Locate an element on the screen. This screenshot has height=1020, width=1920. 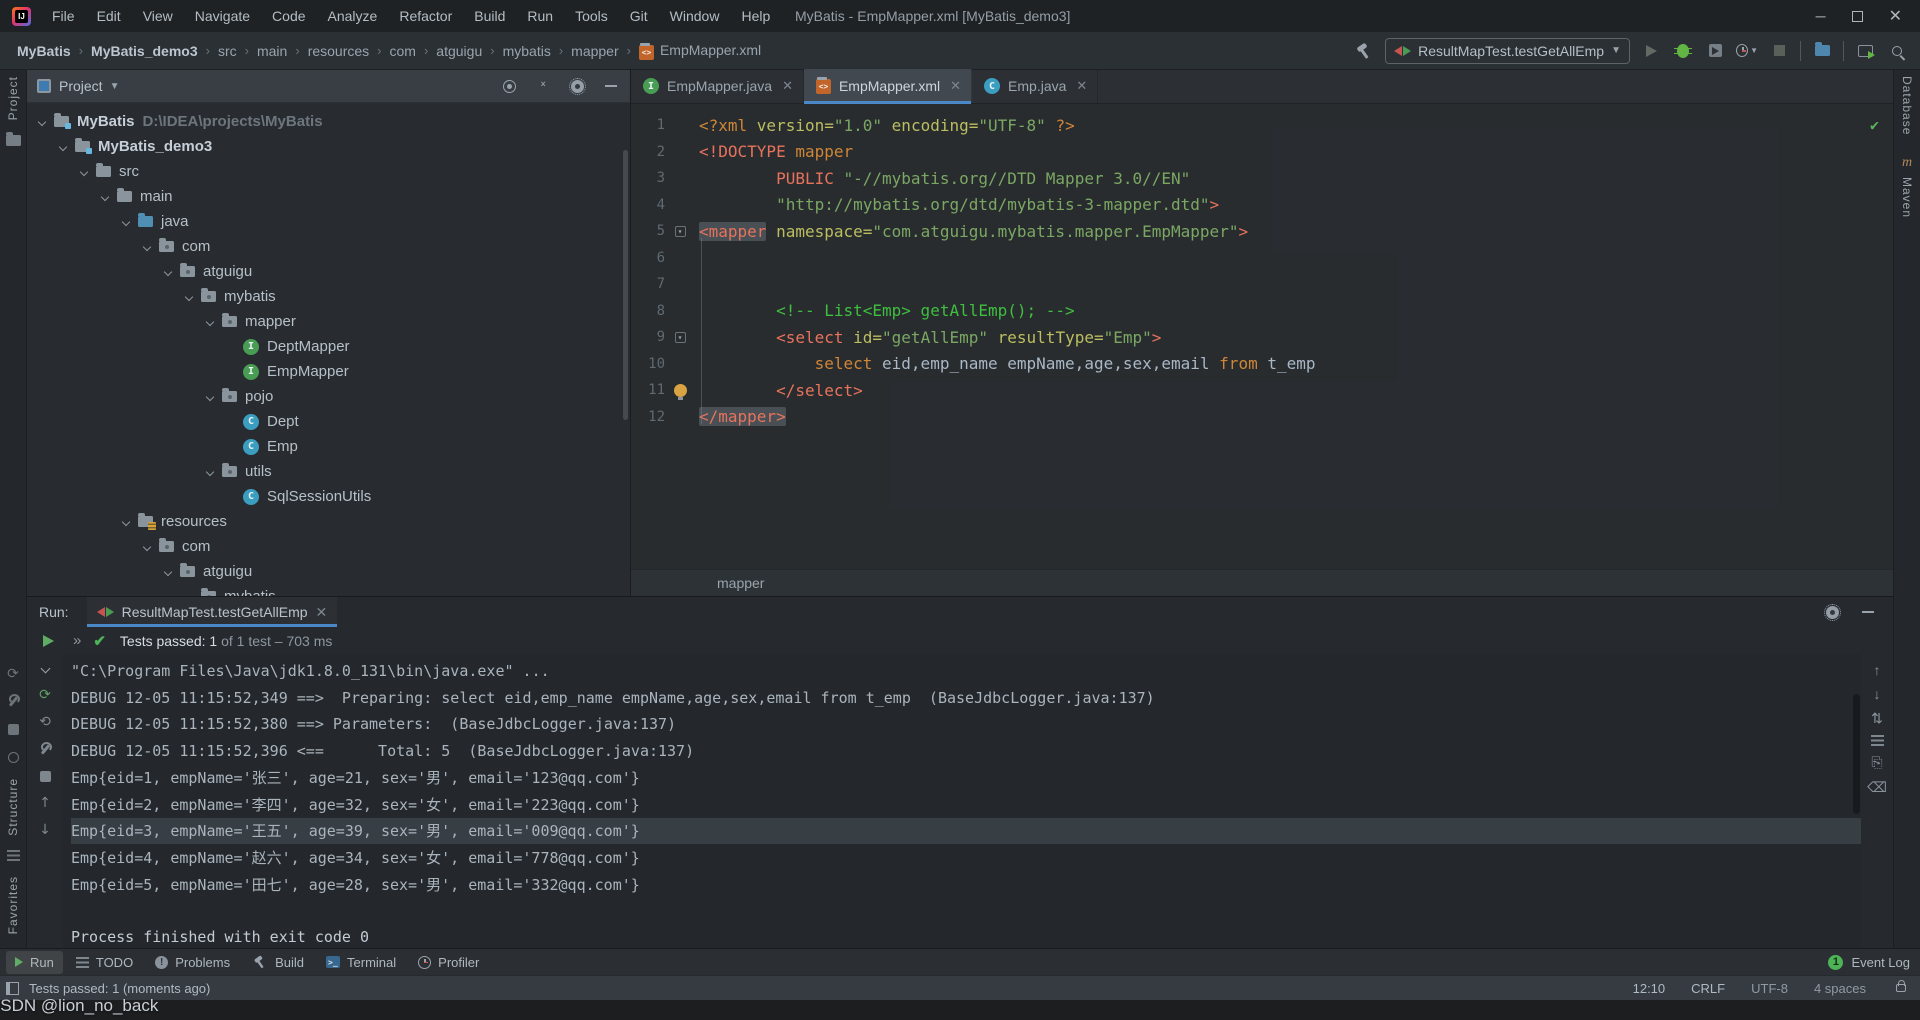
menu-code: Code is located at coordinates (288, 16).